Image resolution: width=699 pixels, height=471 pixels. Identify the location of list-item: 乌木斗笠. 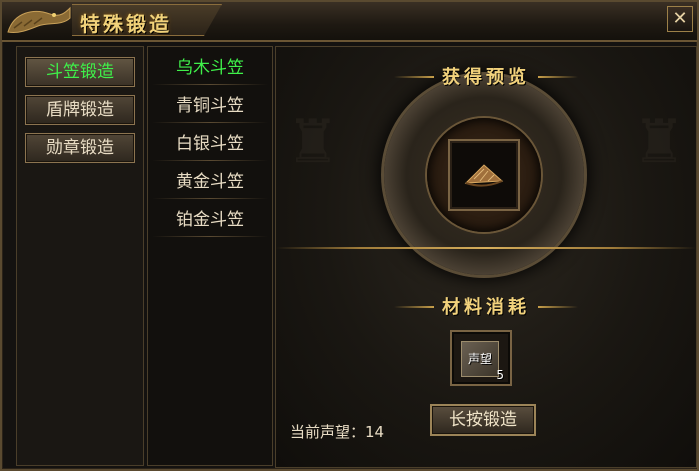
(210, 68).